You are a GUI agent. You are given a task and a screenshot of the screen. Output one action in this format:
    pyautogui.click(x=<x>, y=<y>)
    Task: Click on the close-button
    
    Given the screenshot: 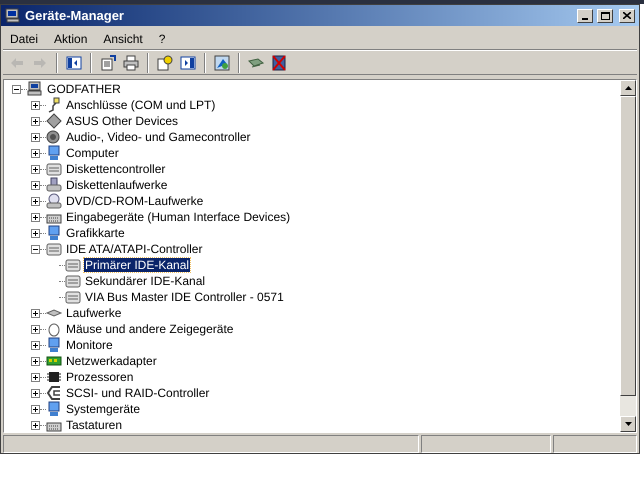 What is the action you would take?
    pyautogui.click(x=627, y=15)
    